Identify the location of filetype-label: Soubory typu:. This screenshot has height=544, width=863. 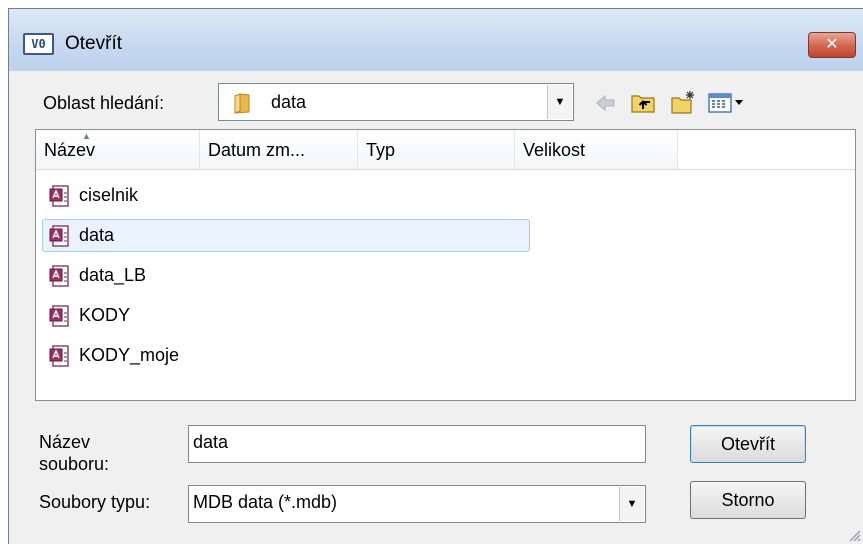
(95, 502).